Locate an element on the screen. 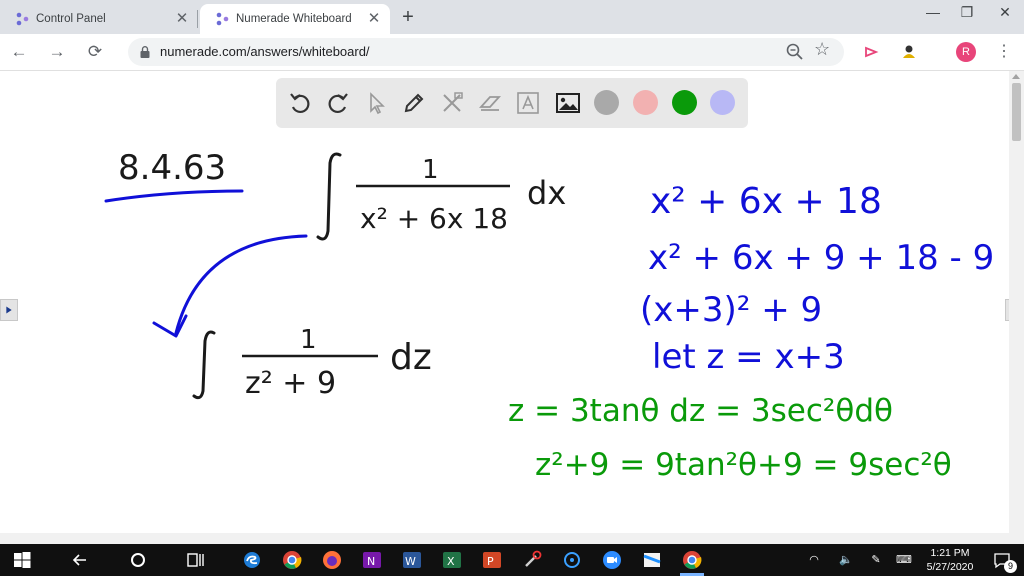 This screenshot has height=576, width=1024. vertical-scrollbar is located at coordinates (1016, 302).